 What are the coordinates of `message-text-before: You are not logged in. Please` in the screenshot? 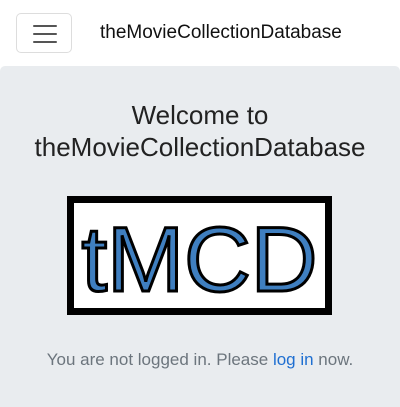 It's located at (159, 359).